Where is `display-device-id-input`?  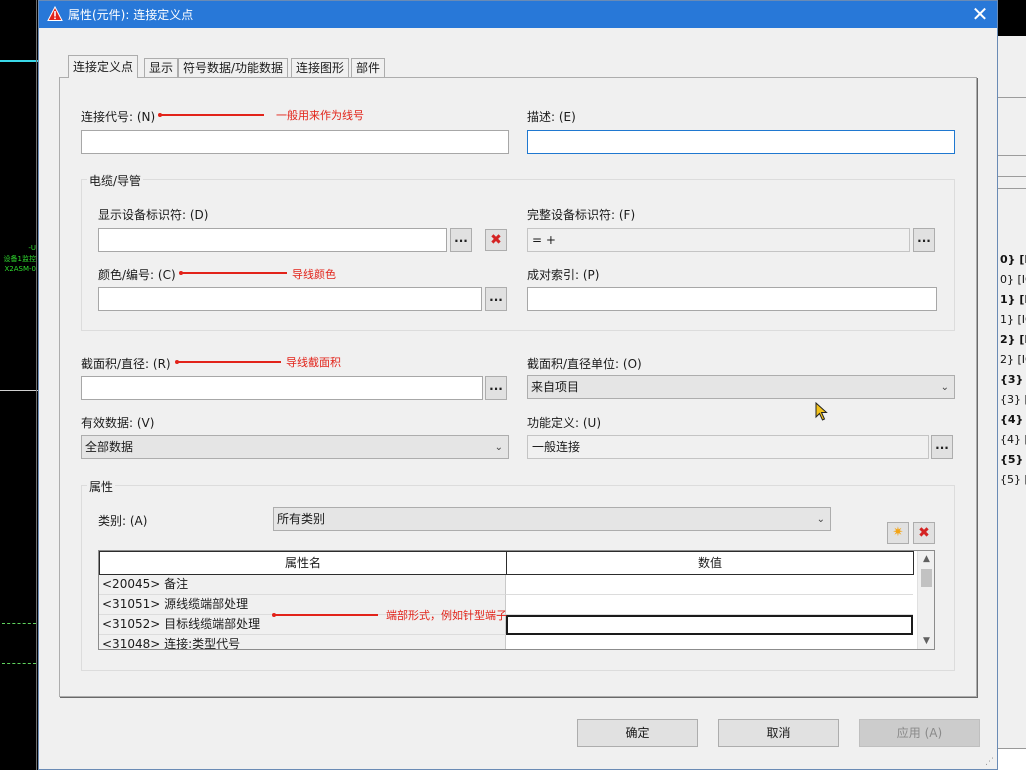
display-device-id-input is located at coordinates (272, 240).